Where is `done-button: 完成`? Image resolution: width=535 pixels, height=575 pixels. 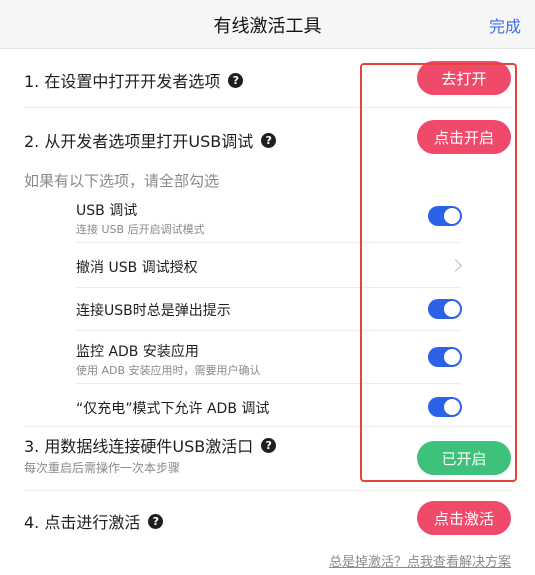
done-button: 完成 is located at coordinates (505, 25).